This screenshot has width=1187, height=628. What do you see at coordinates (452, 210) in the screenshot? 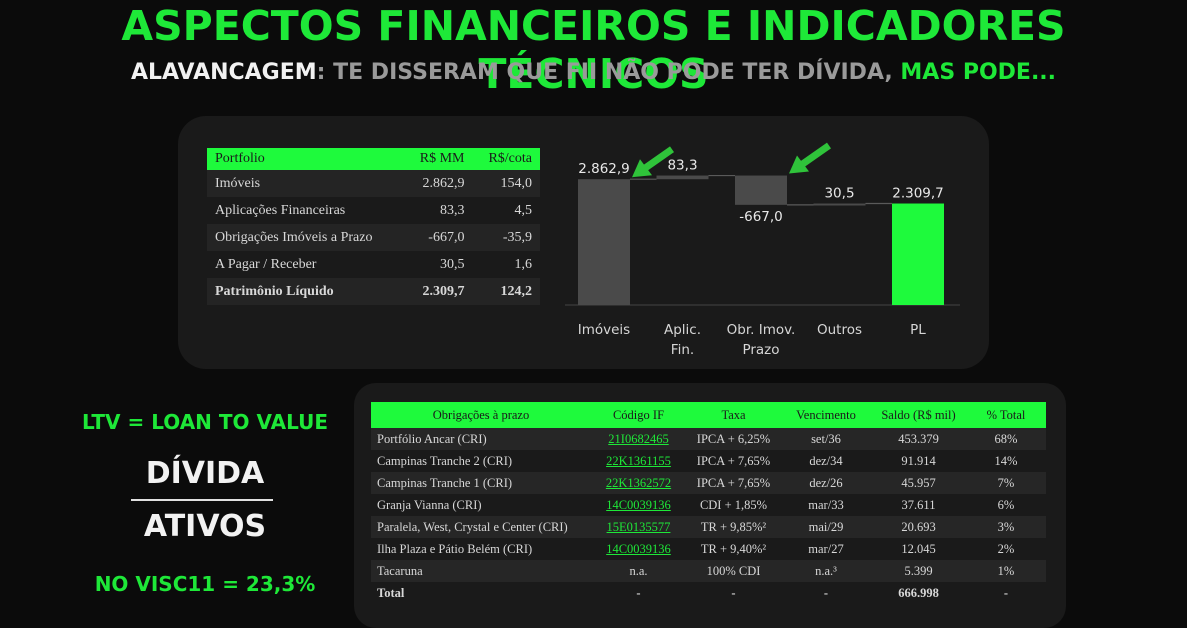
I see `row-mm: 83,3` at bounding box center [452, 210].